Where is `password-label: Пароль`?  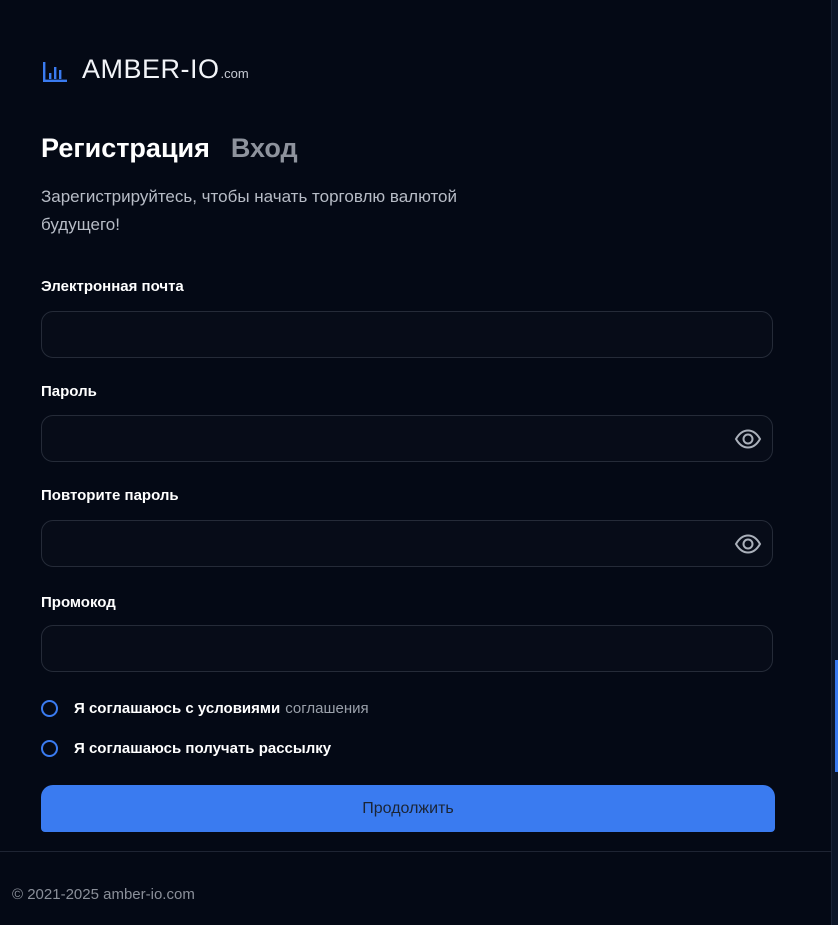 password-label: Пароль is located at coordinates (69, 391).